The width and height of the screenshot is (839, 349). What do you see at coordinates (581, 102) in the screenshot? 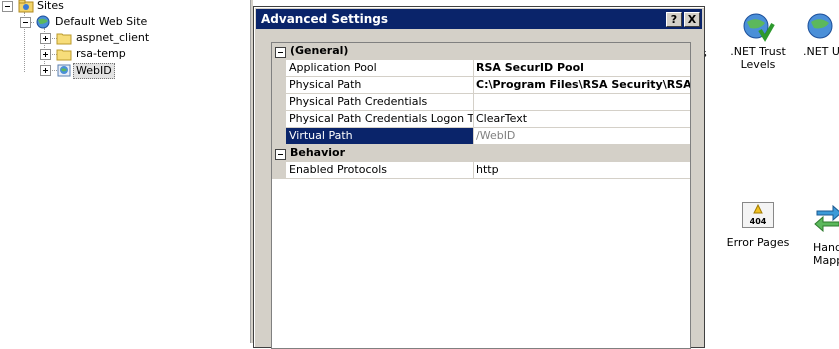
I see `property-value` at bounding box center [581, 102].